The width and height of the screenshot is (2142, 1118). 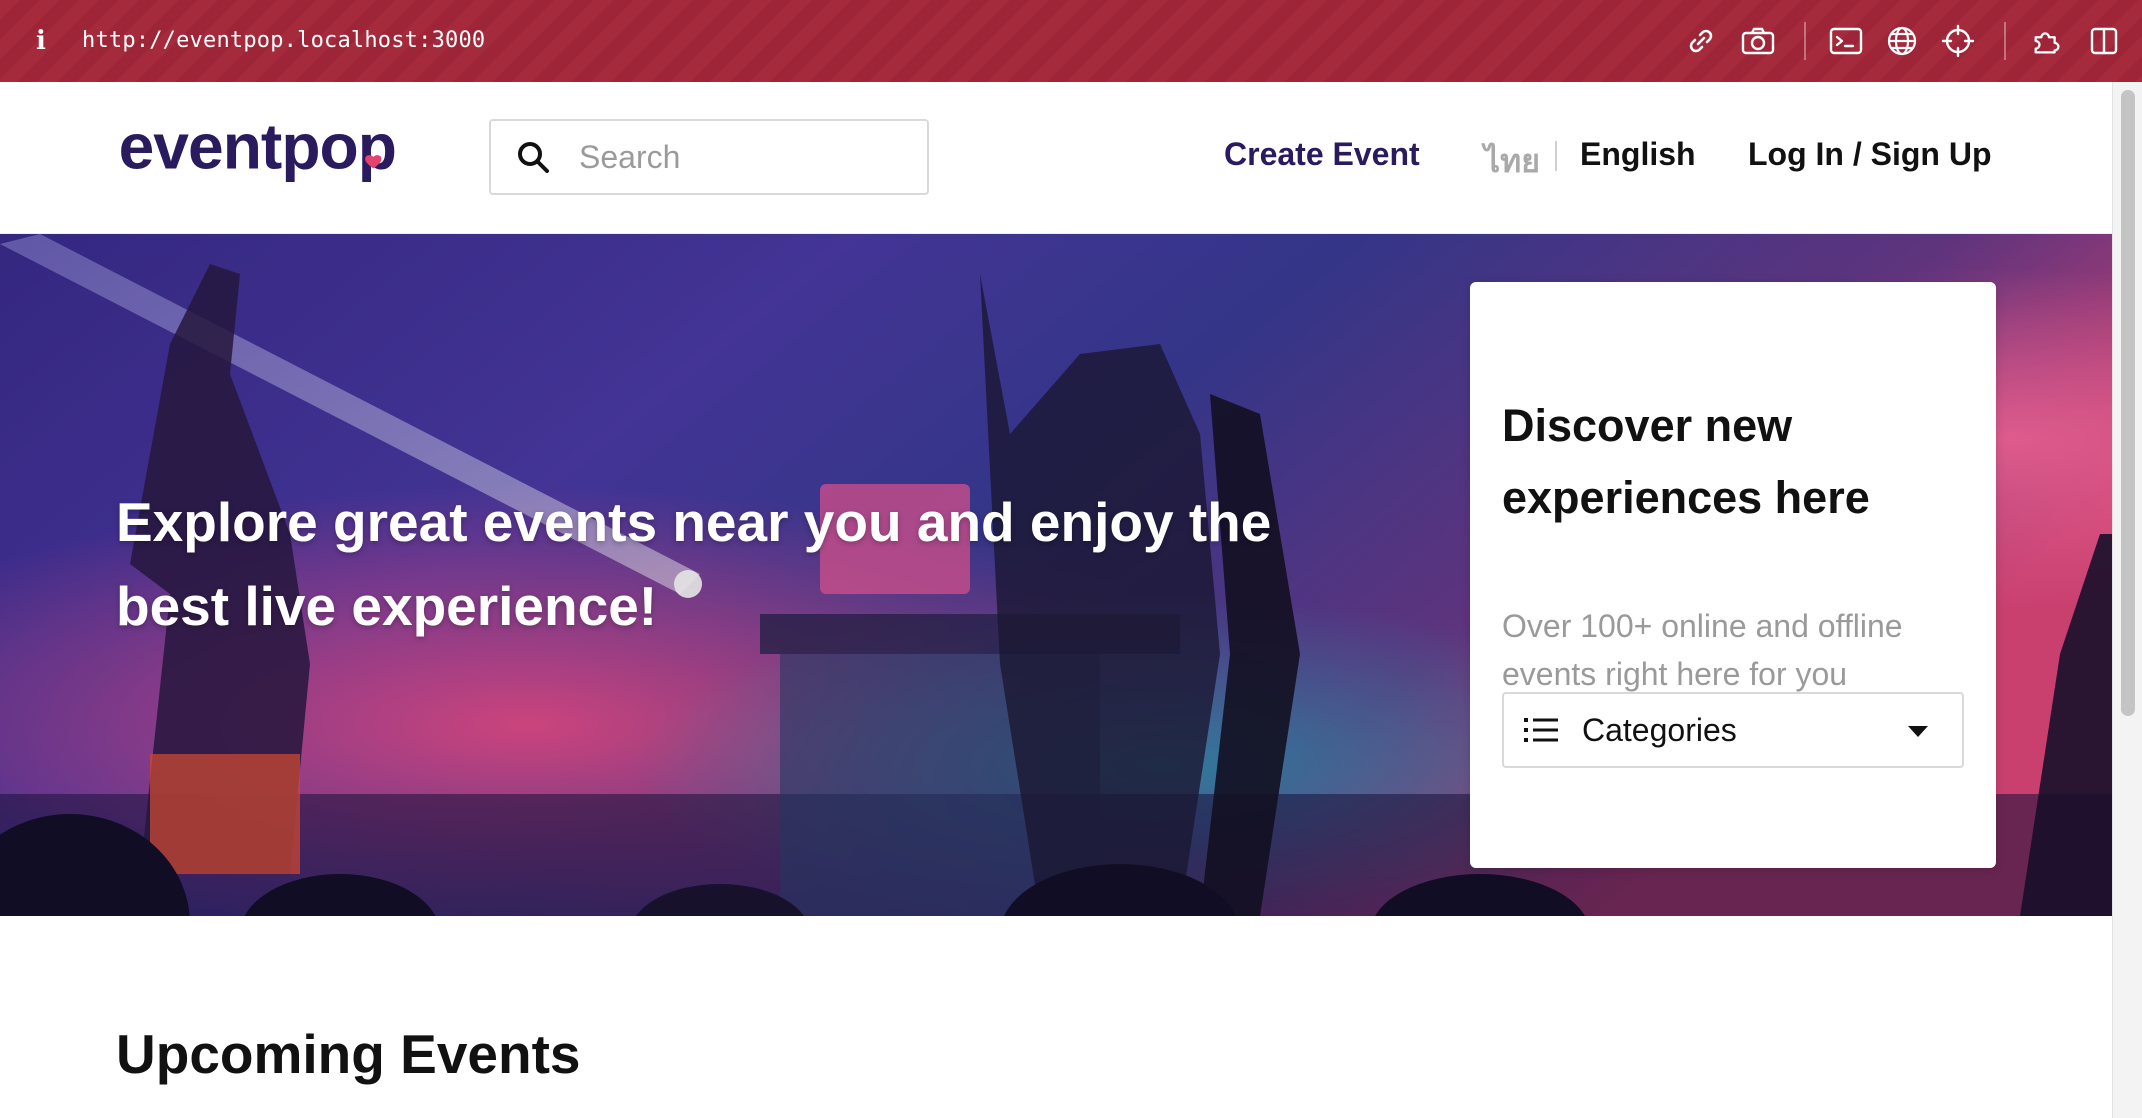 I want to click on extensions-icon, so click(x=2048, y=41).